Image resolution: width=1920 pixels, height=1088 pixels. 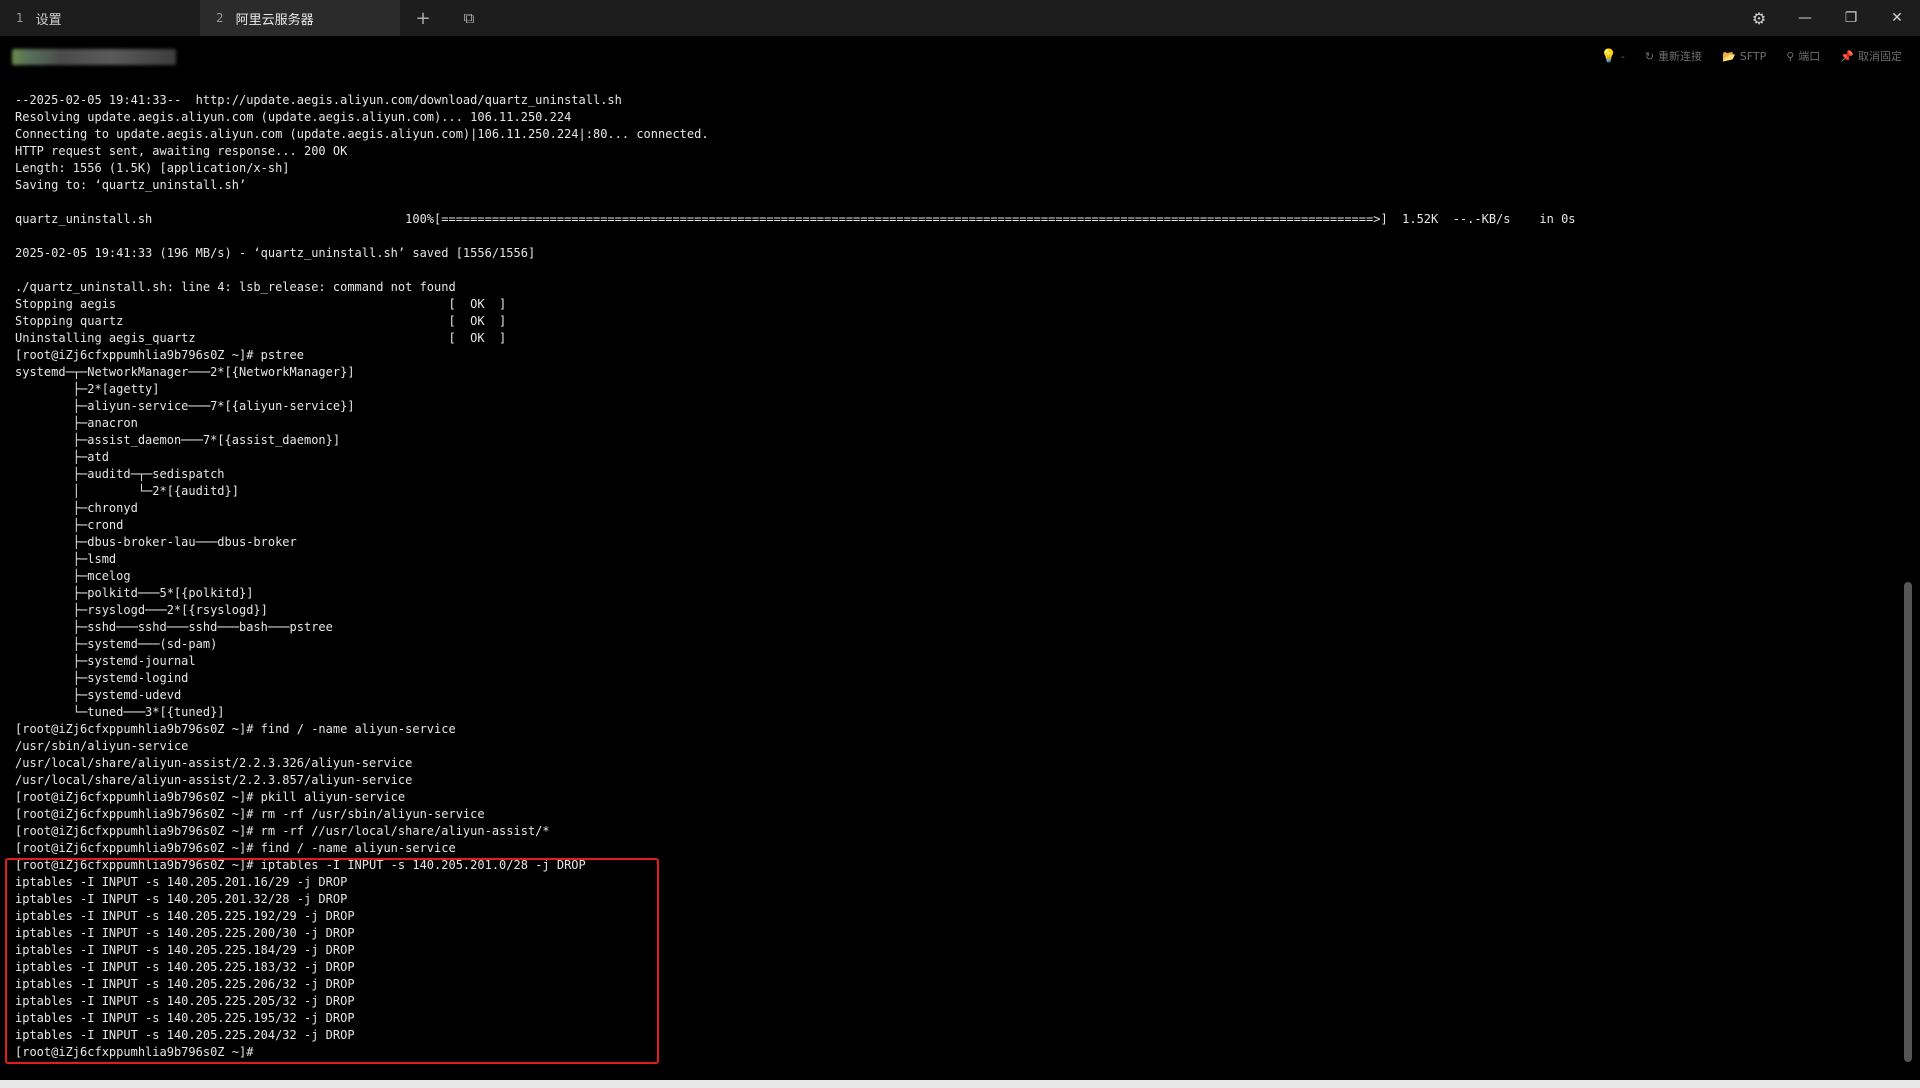 I want to click on folder-icon: 📂, so click(x=1729, y=56).